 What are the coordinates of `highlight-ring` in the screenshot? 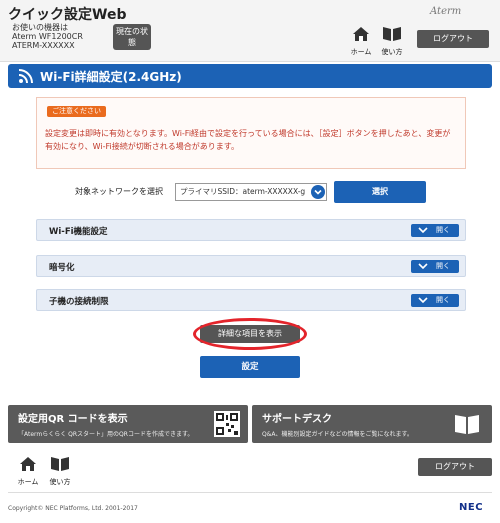 It's located at (250, 334).